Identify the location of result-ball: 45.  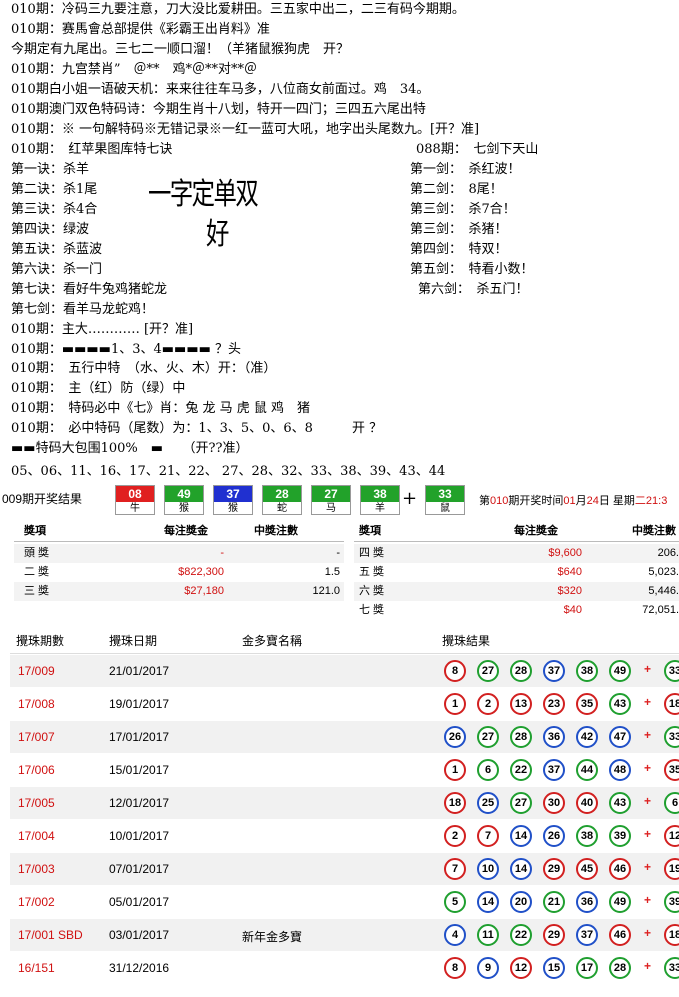
(587, 869).